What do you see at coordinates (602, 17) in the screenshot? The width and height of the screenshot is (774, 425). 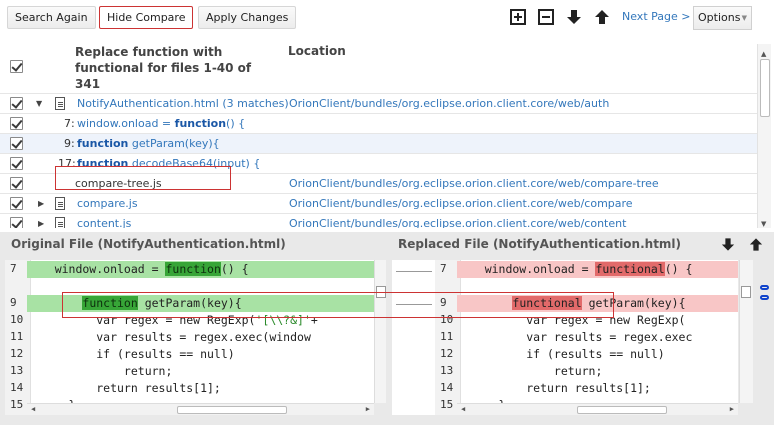 I see `previous-match-icon` at bounding box center [602, 17].